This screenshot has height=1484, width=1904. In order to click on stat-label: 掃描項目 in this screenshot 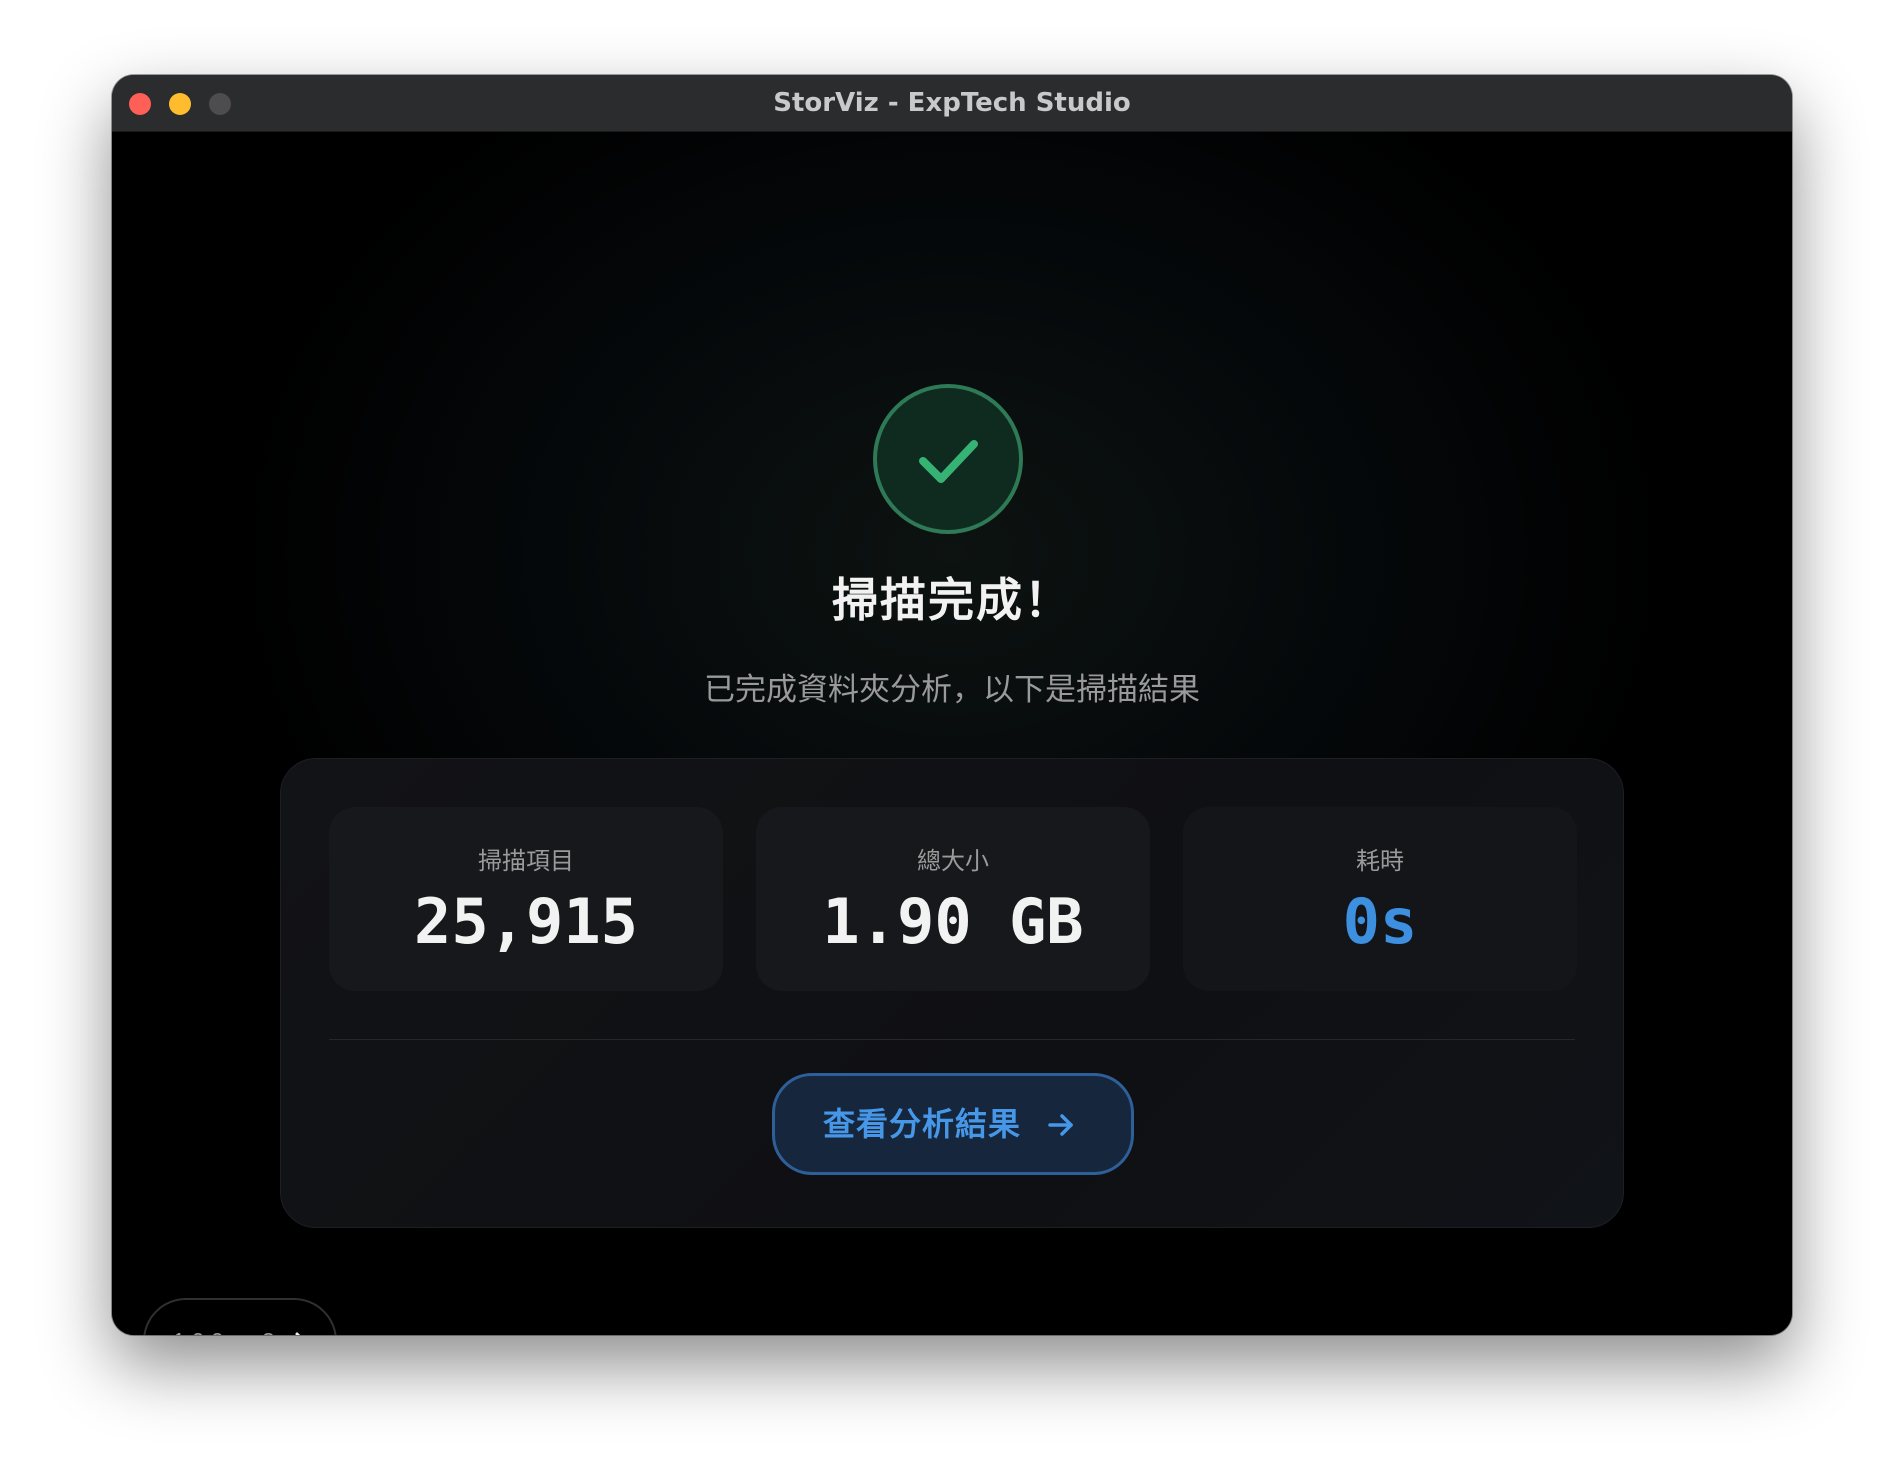, I will do `click(526, 861)`.